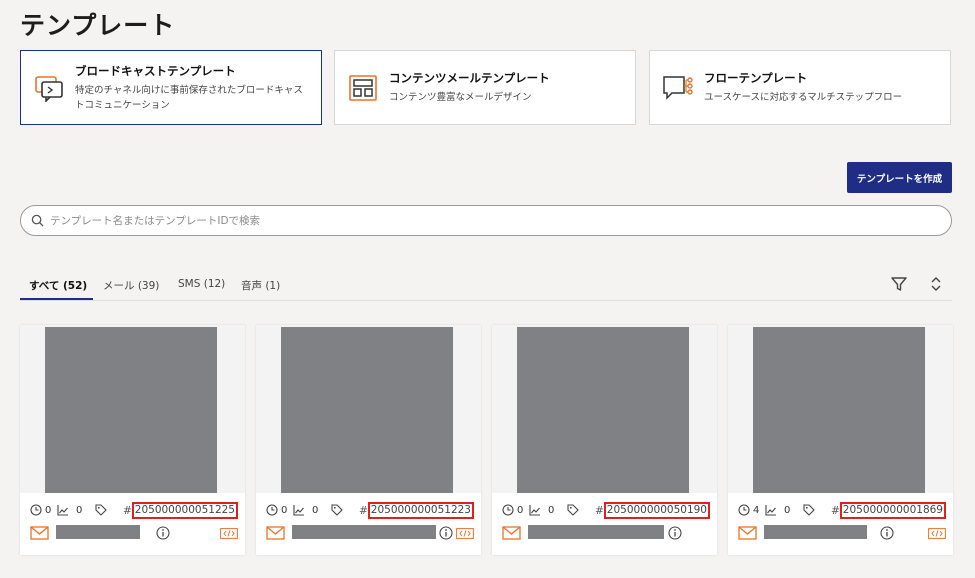  What do you see at coordinates (485, 87) in the screenshot?
I see `type-card-content-mail: コンテンツメールテンプレート コンテンツ豊富なメールデザイン` at bounding box center [485, 87].